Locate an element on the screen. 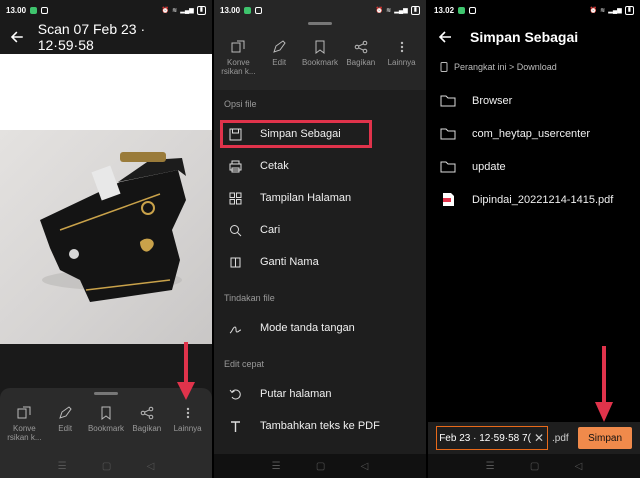  folder-item: update is located at coordinates (534, 166).